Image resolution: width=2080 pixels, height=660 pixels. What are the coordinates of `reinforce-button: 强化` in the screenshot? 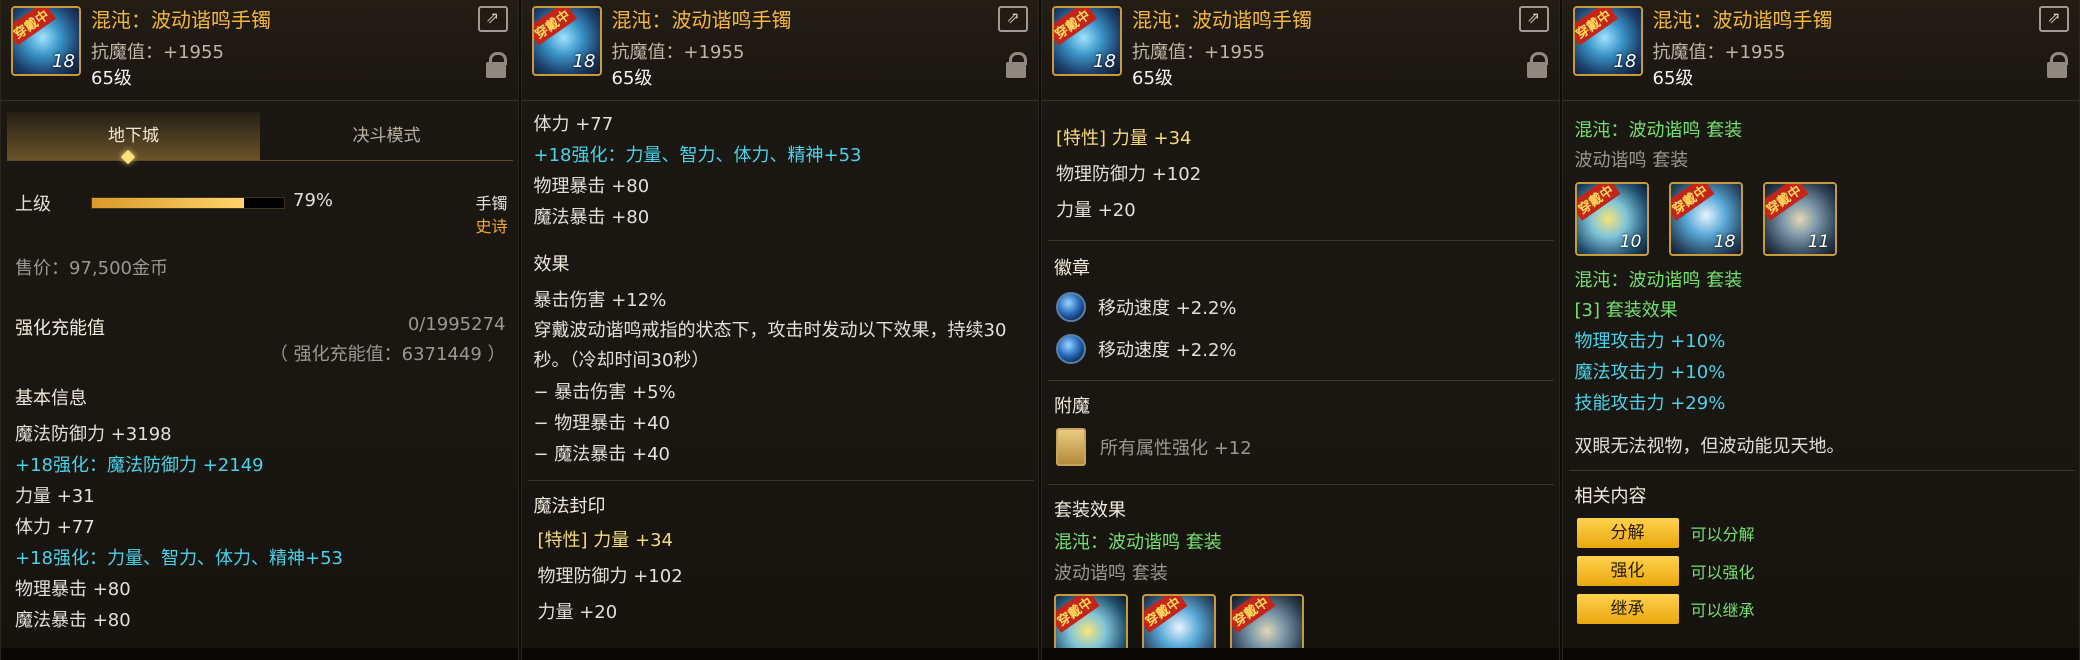 It's located at (1627, 571).